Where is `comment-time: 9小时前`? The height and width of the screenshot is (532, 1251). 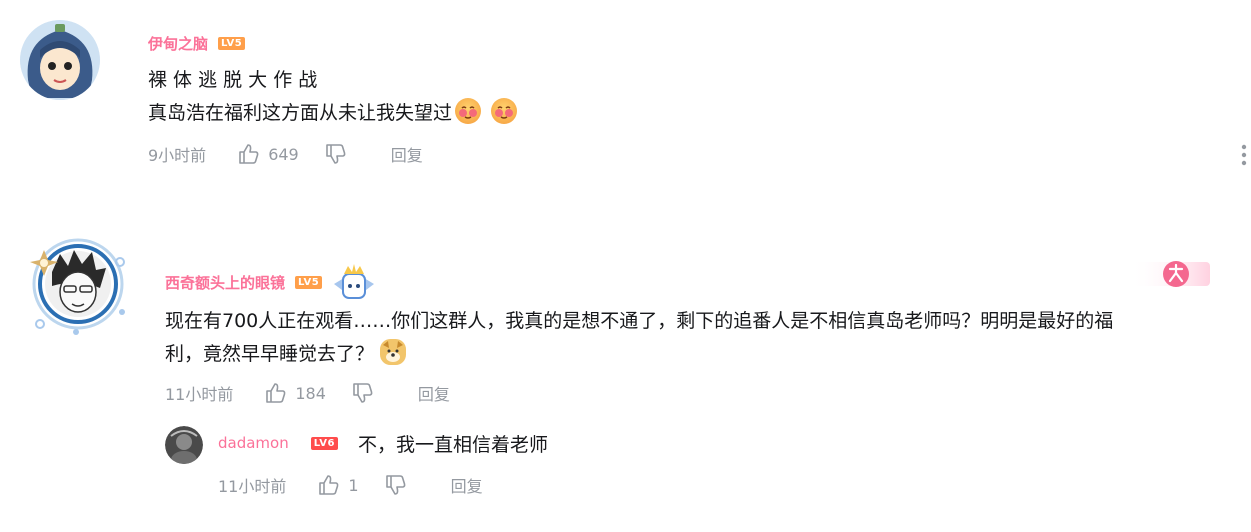
comment-time: 9小时前 is located at coordinates (177, 155).